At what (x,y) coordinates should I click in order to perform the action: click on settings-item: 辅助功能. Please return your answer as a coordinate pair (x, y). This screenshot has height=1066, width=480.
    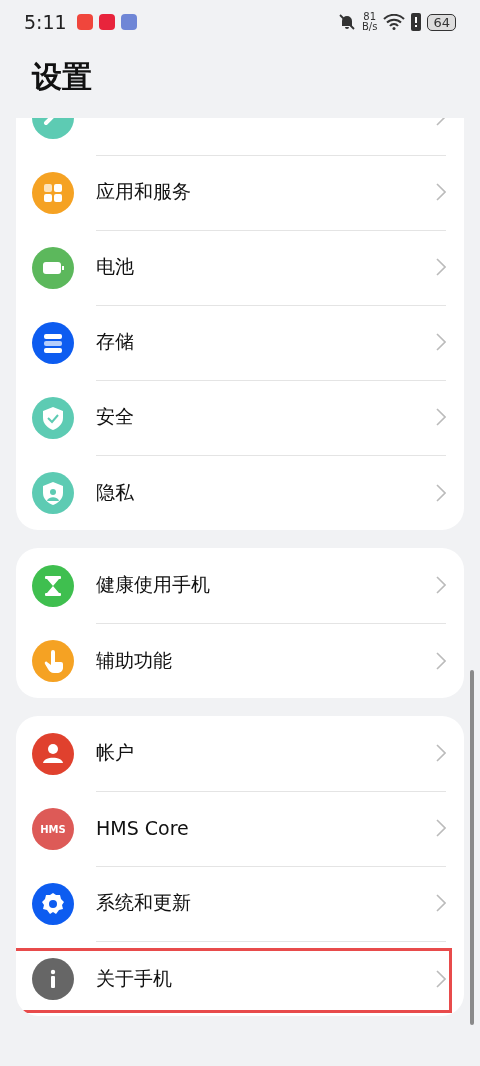
    Looking at the image, I should click on (240, 660).